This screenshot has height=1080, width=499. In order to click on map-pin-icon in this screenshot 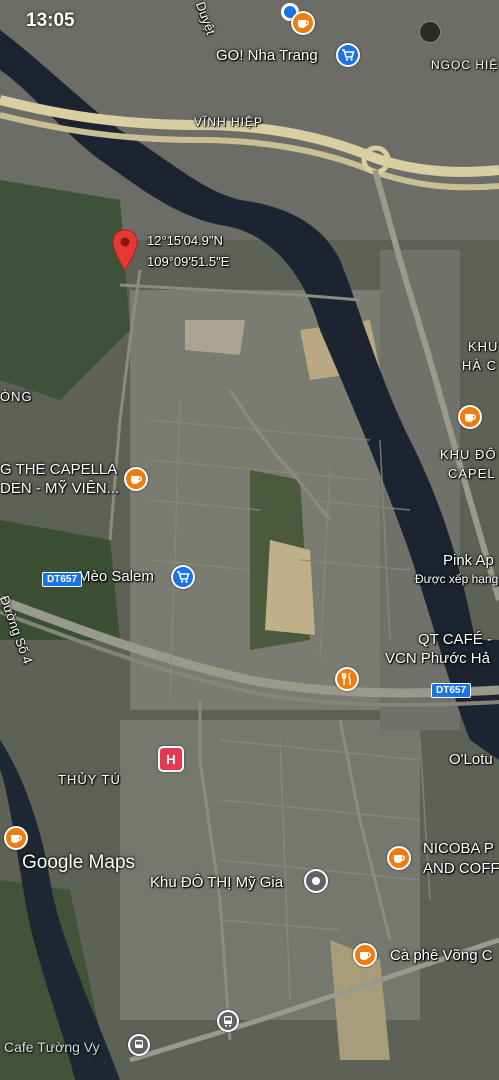, I will do `click(125, 250)`.